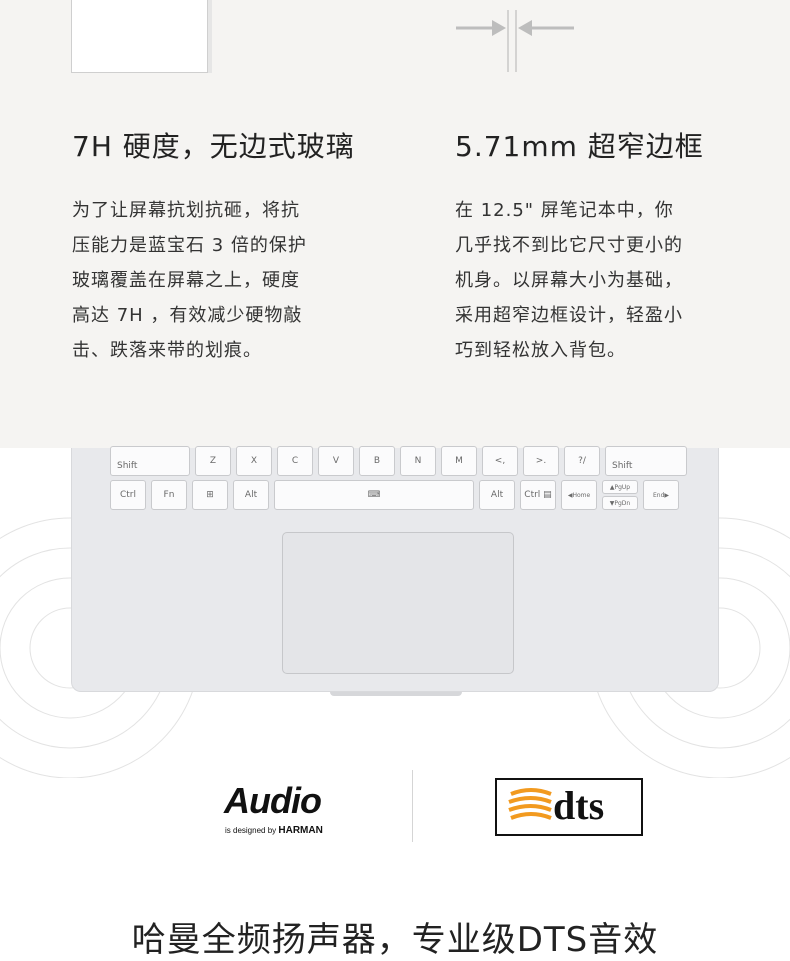 This screenshot has height=961, width=790. I want to click on logo-divider, so click(412, 806).